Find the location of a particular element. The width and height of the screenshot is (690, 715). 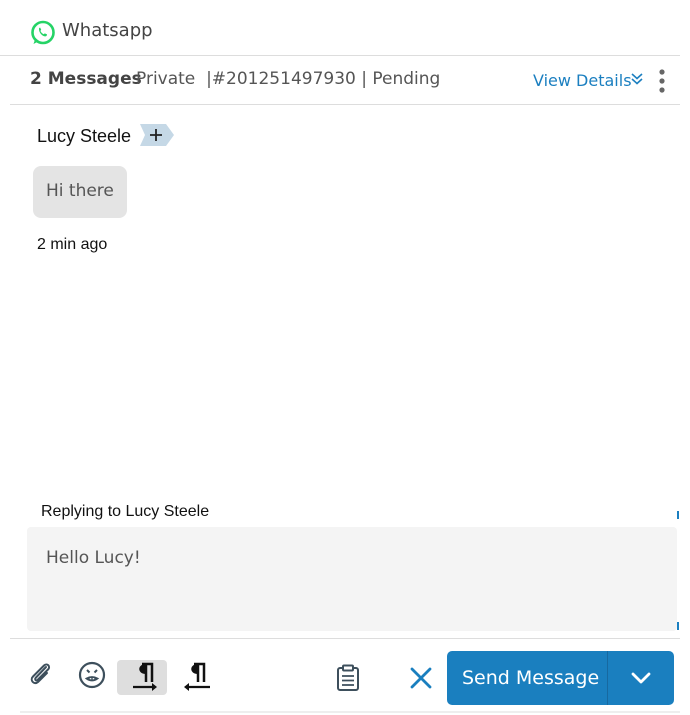

plus-icon is located at coordinates (157, 135).